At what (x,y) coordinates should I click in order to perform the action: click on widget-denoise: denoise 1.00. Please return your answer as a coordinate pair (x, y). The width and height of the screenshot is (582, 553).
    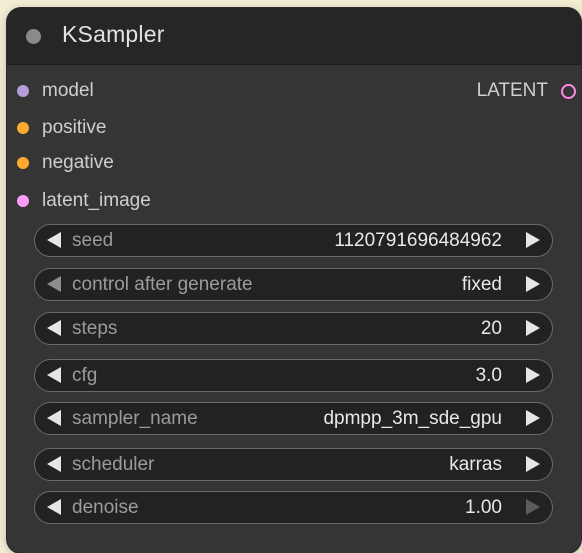
    Looking at the image, I should click on (293, 507).